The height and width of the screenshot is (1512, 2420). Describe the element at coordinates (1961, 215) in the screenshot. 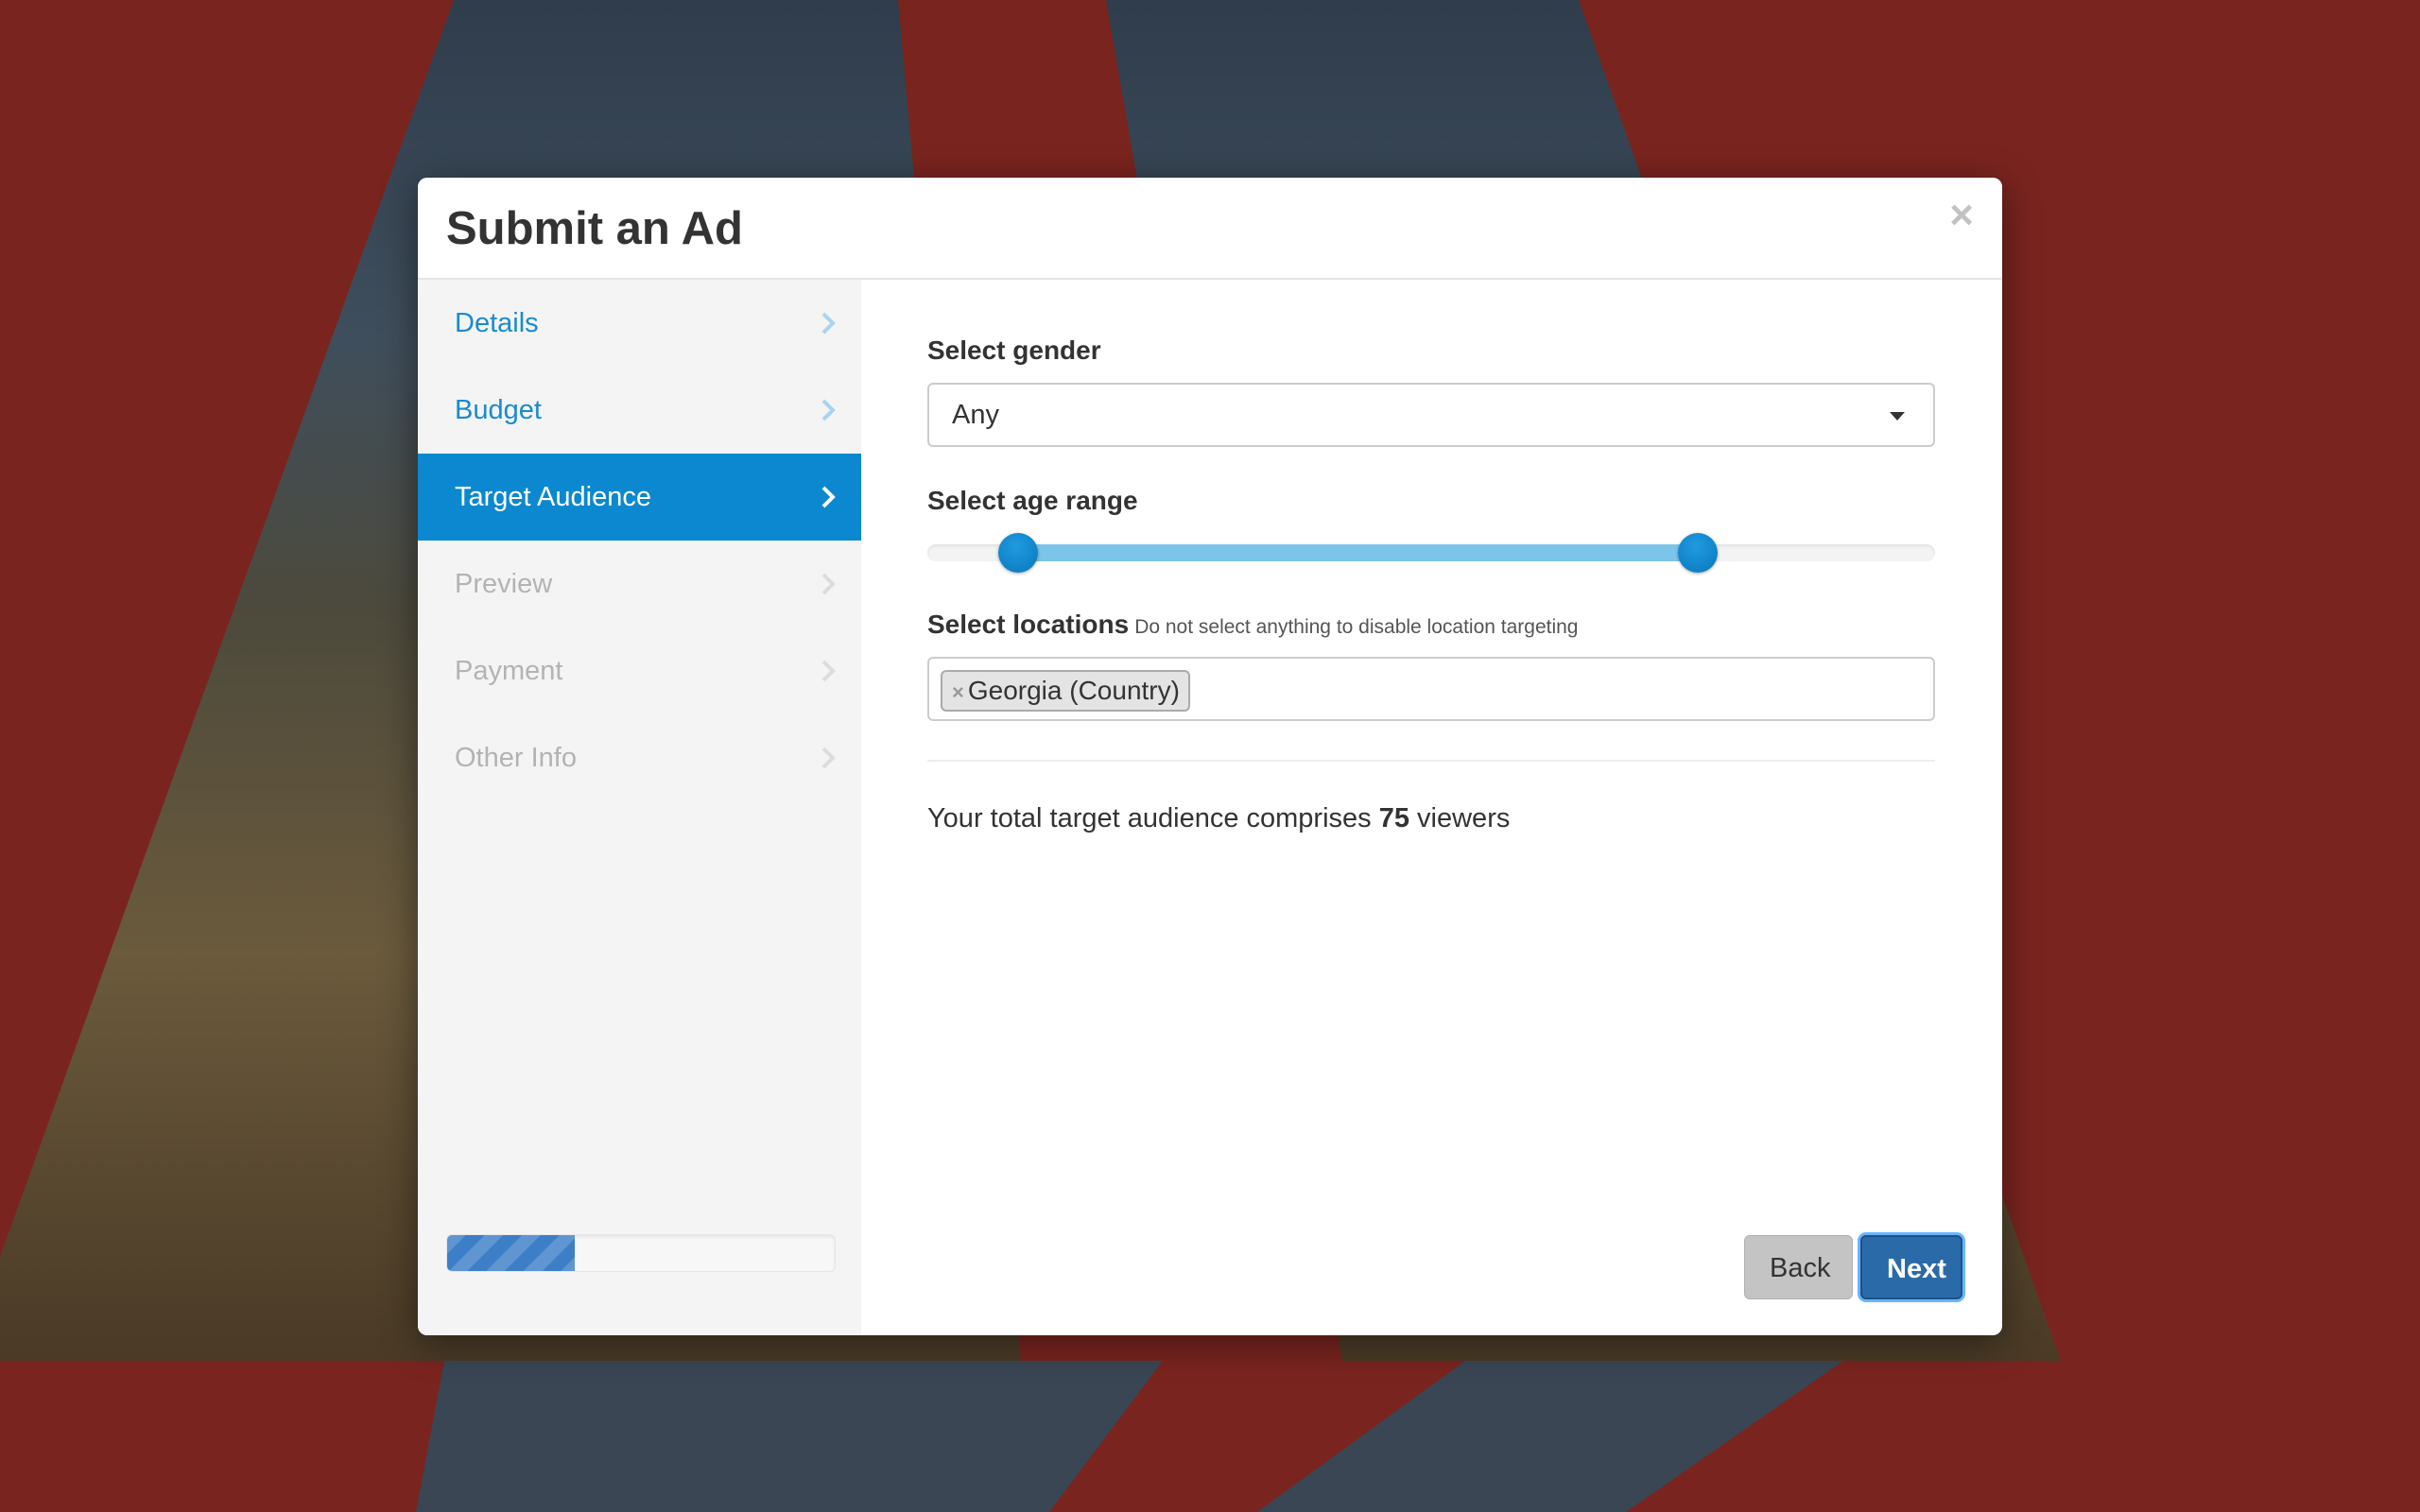

I see `close-icon: ×` at that location.